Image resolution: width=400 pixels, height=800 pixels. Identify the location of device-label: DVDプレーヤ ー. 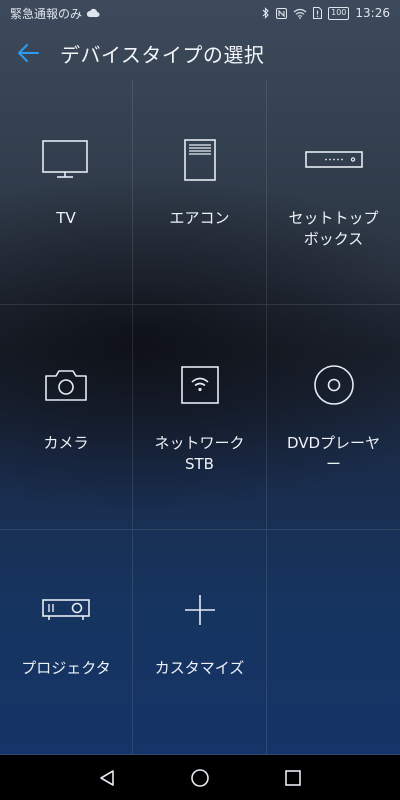
(333, 453).